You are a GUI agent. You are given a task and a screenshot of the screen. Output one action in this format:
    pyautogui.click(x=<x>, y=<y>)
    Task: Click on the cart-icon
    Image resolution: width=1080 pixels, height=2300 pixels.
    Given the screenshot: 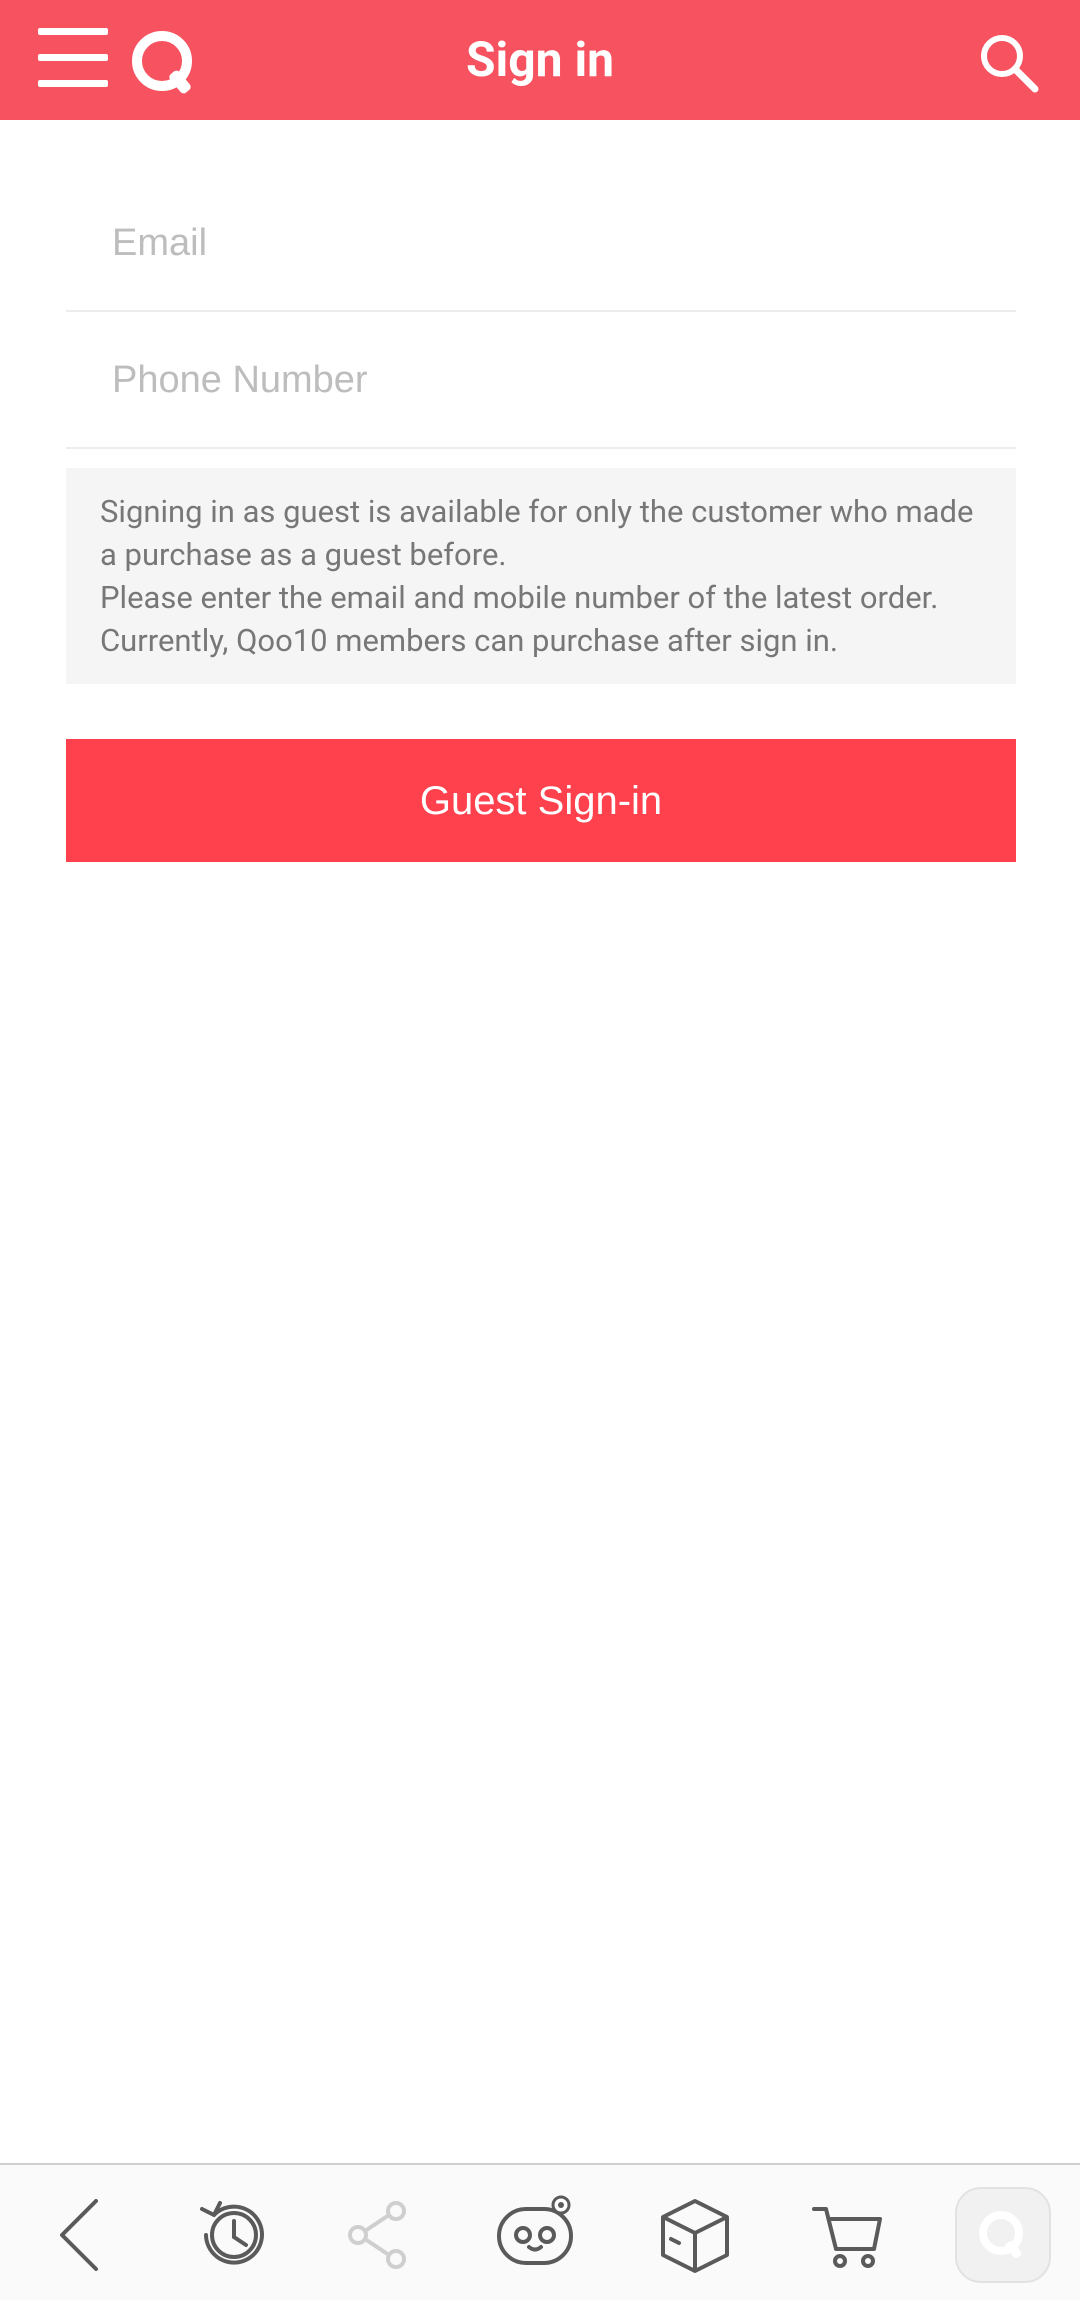 What is the action you would take?
    pyautogui.click(x=848, y=2235)
    